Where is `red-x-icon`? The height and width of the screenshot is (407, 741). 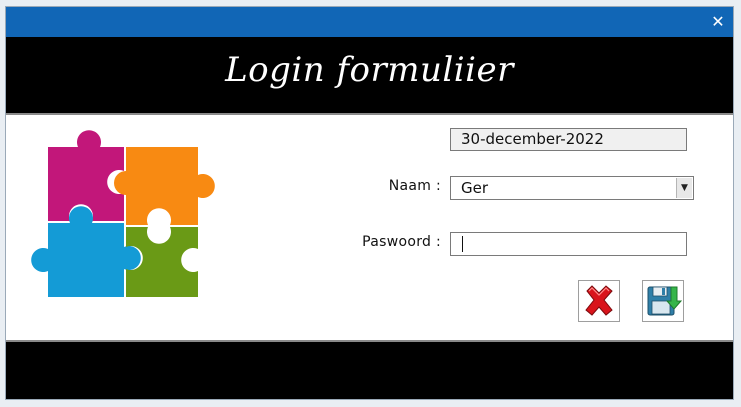 red-x-icon is located at coordinates (599, 300).